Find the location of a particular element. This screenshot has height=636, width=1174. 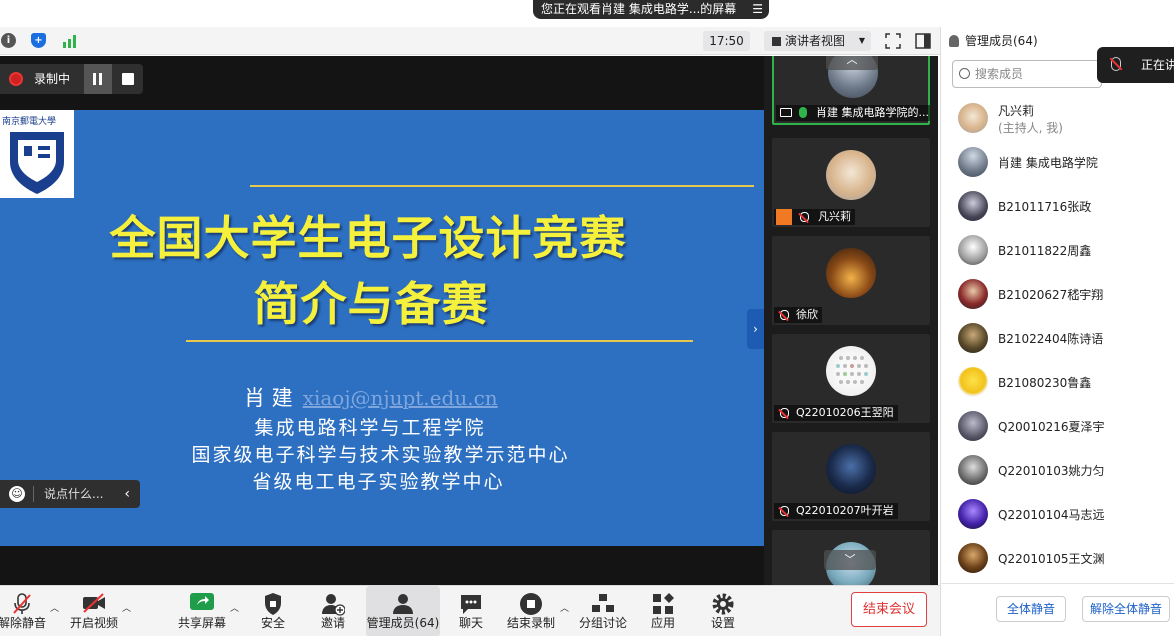

member-row: B21011822周鑫 is located at coordinates (1057, 251).